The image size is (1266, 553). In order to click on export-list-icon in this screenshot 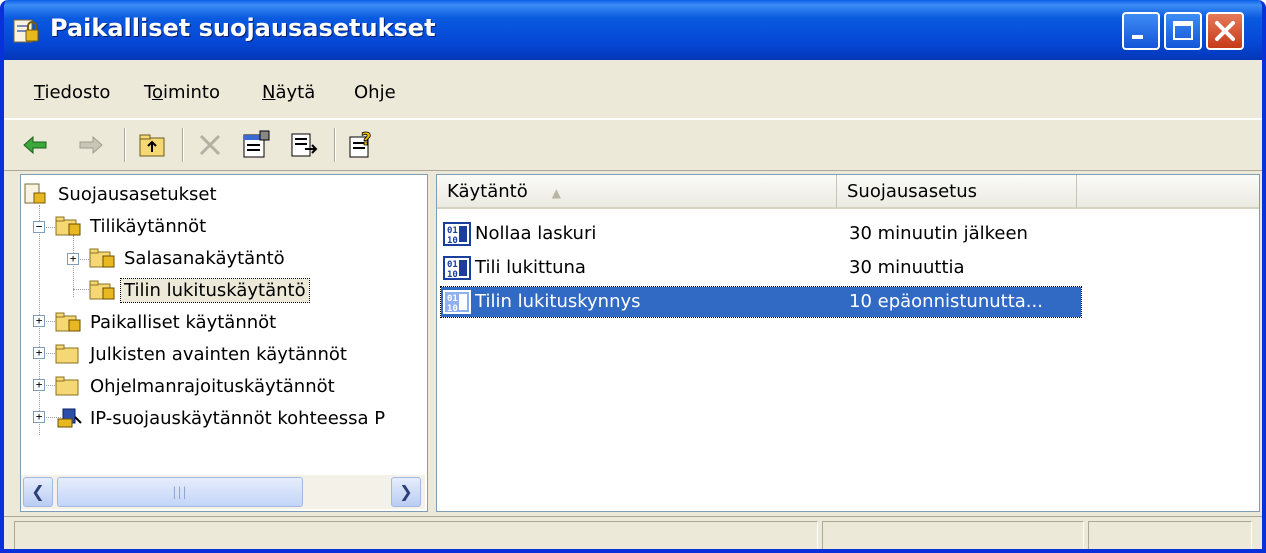, I will do `click(304, 145)`.